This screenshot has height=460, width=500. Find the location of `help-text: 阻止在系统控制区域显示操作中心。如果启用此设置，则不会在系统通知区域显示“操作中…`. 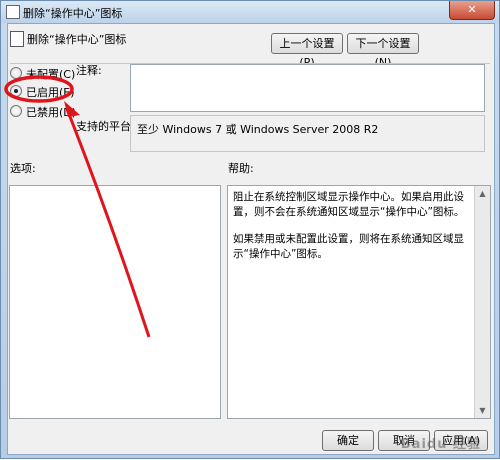

help-text: 阻止在系统控制区域显示操作中心。如果启用此设置，则不会在系统通知区域显示“操作中… is located at coordinates (359, 232).